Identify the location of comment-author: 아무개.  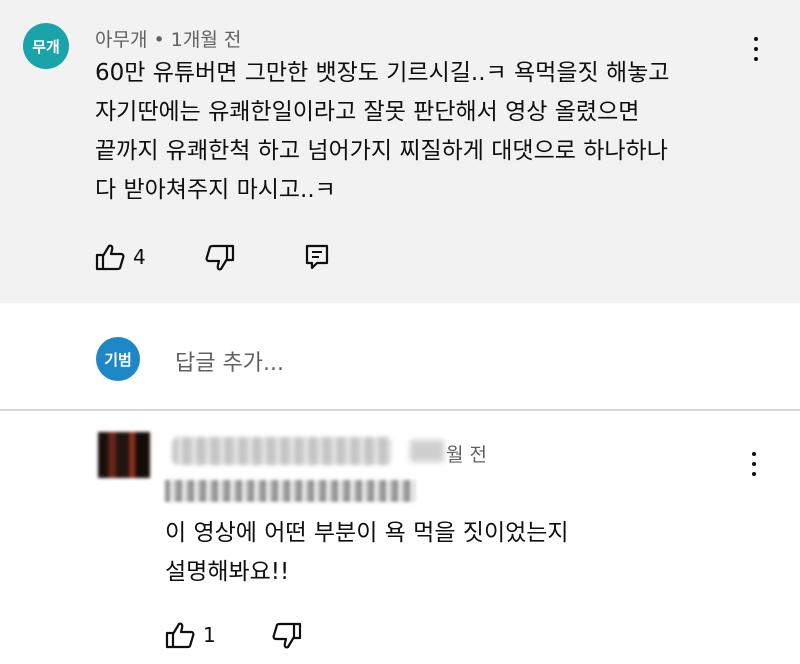
(121, 40).